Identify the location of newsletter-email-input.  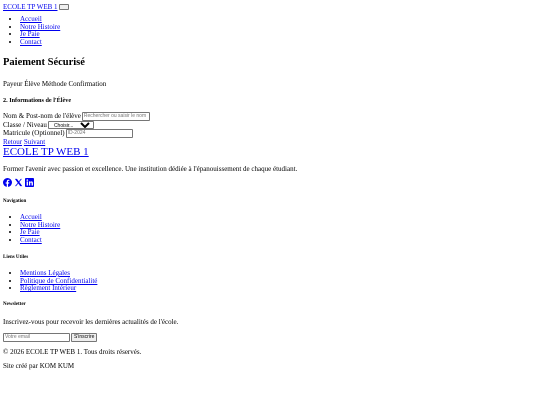
(36, 337).